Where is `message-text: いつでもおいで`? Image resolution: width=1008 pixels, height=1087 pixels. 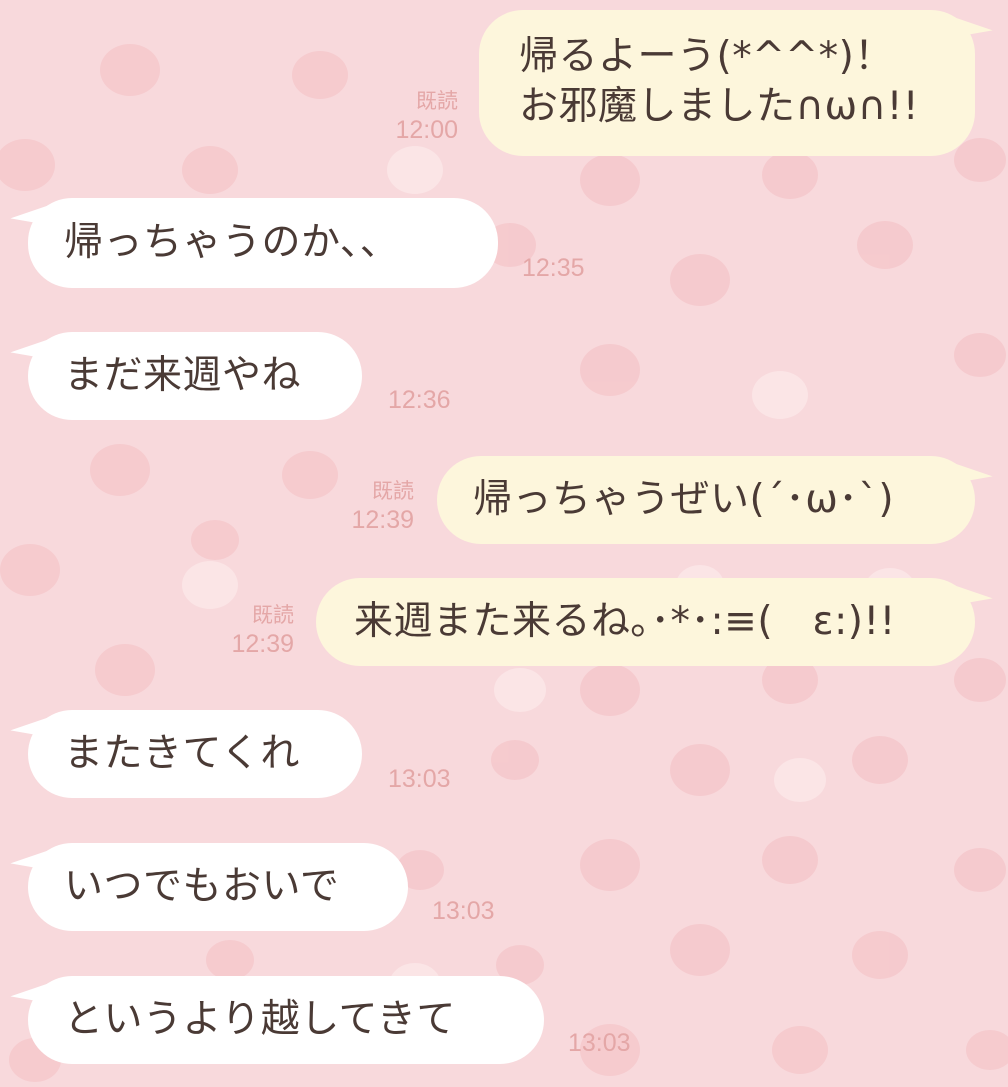
message-text: いつでもおいで is located at coordinates (202, 886).